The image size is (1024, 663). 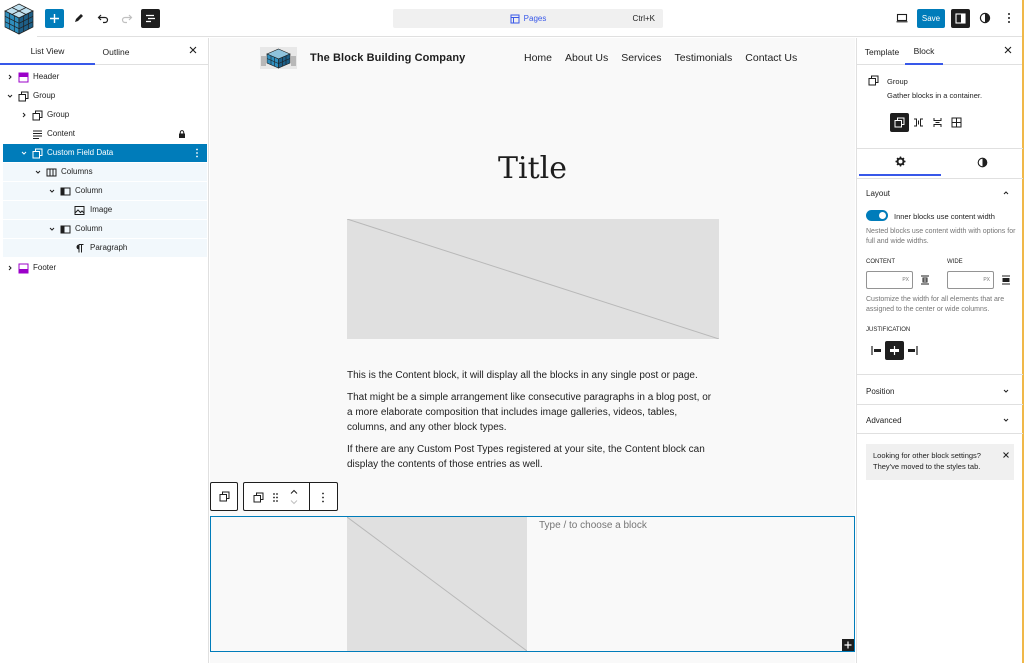 I want to click on layout-section-title: Layout, so click(x=878, y=193).